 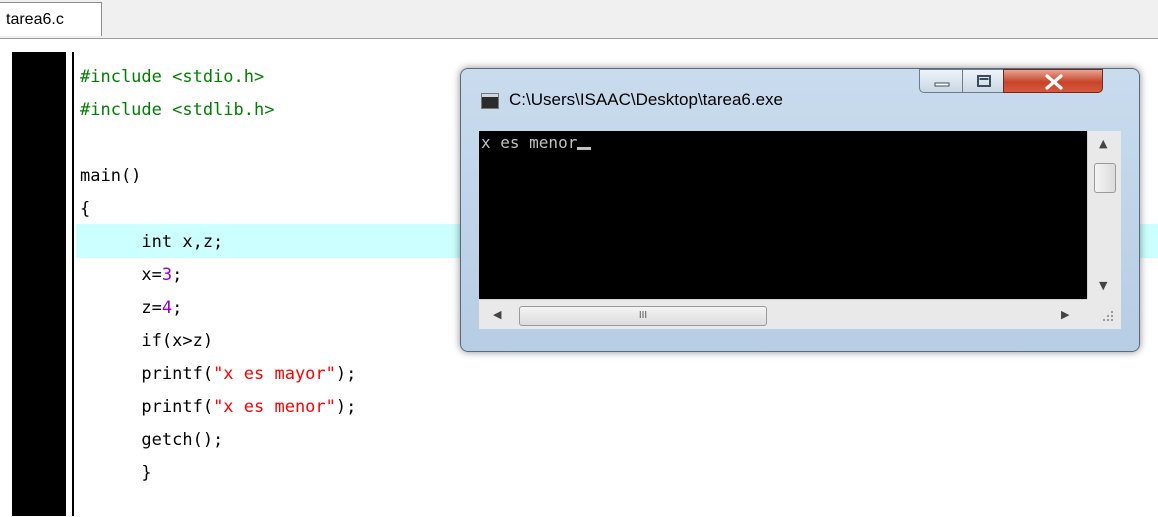 I want to click on code-token: "x es menor", so click(x=274, y=407).